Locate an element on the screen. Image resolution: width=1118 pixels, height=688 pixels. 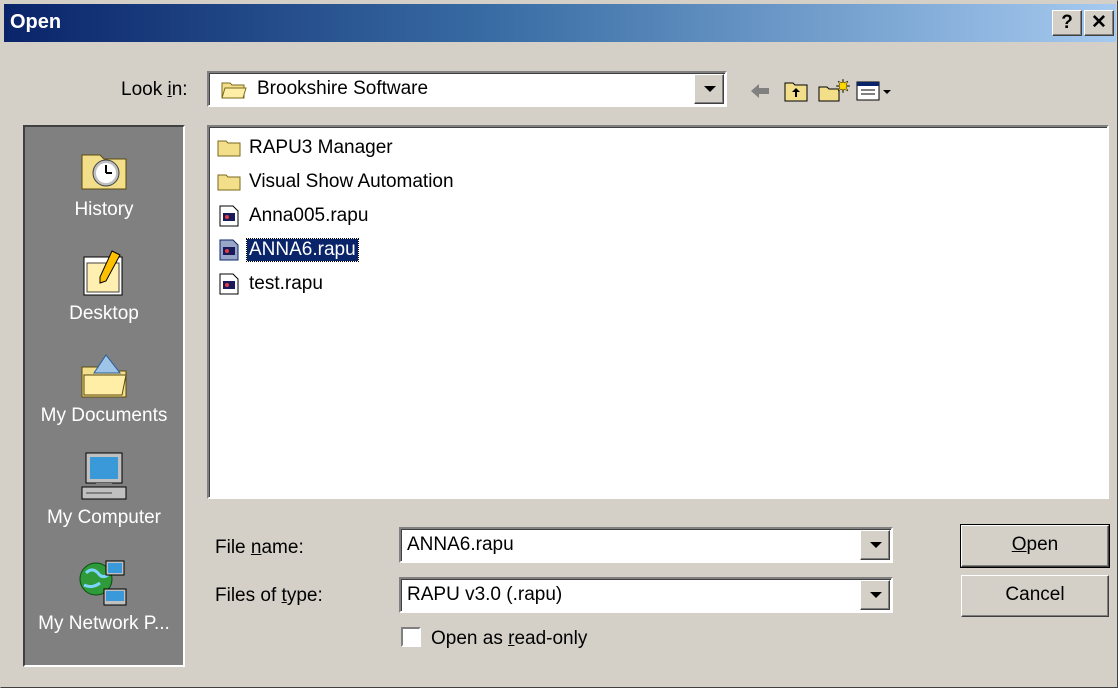
up-folder-button is located at coordinates (797, 91).